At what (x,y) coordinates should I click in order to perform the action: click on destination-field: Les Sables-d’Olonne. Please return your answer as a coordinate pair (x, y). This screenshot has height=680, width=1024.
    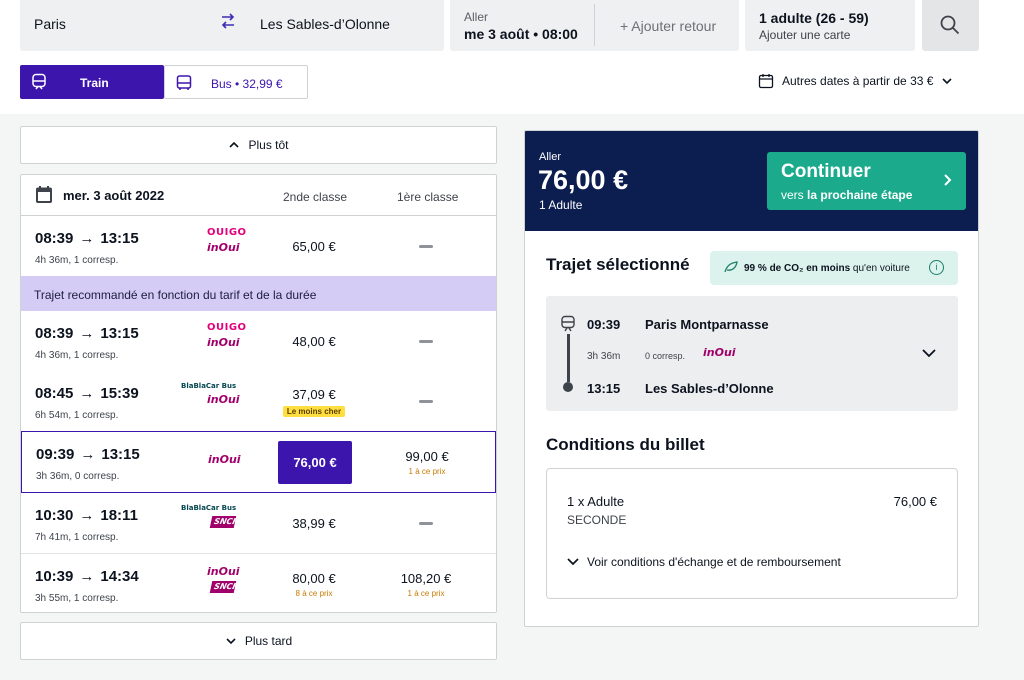
    Looking at the image, I should click on (325, 24).